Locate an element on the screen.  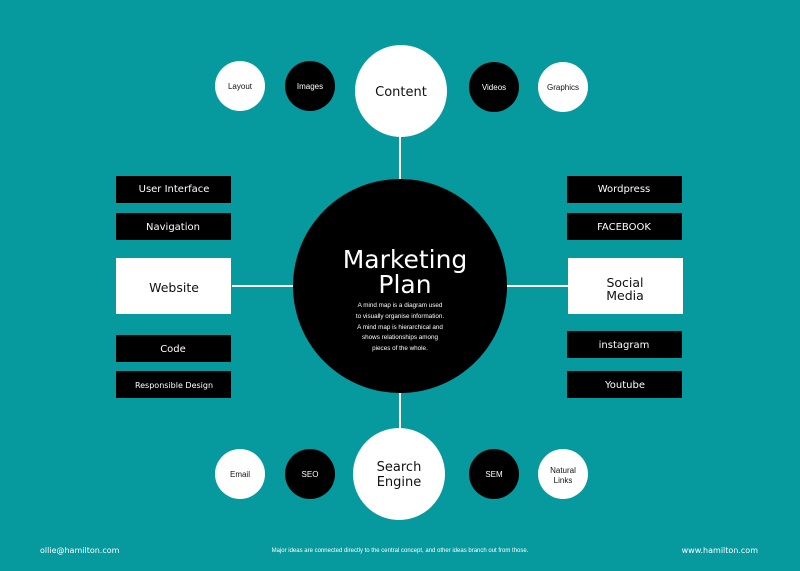
subnode-layout-label: Layout is located at coordinates (240, 86).